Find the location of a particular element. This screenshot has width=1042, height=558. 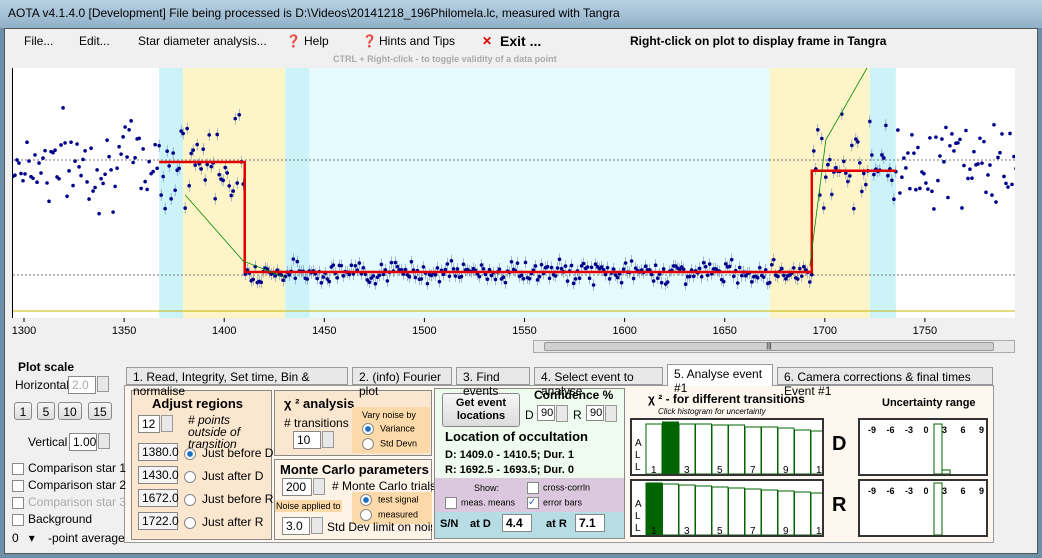

test-signal-radio: test signal is located at coordinates (389, 500).